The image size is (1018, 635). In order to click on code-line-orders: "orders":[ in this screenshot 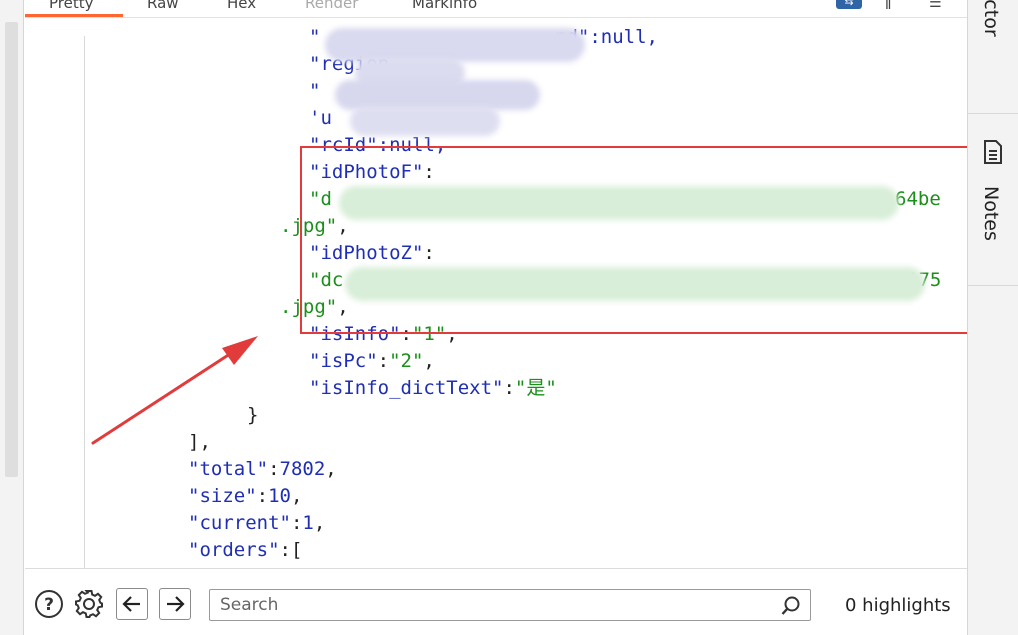, I will do `click(245, 550)`.